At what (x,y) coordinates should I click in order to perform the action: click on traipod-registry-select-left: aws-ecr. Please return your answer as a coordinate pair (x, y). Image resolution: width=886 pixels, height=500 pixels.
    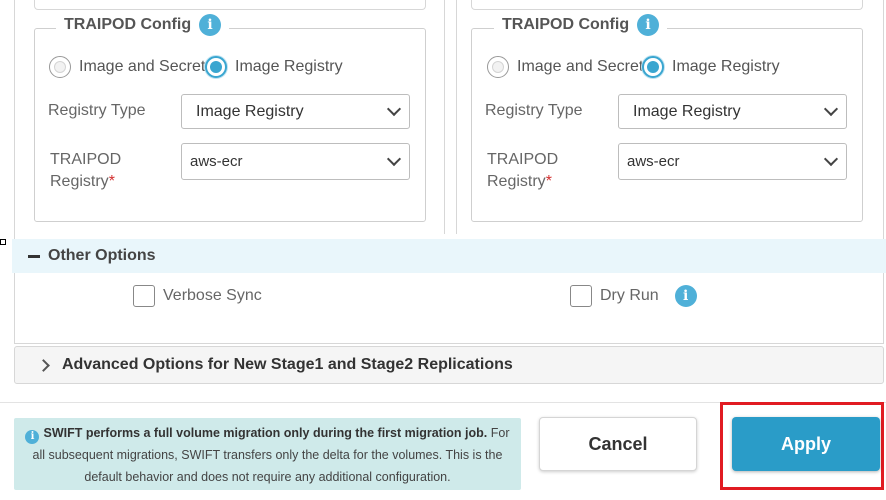
    Looking at the image, I should click on (295, 161).